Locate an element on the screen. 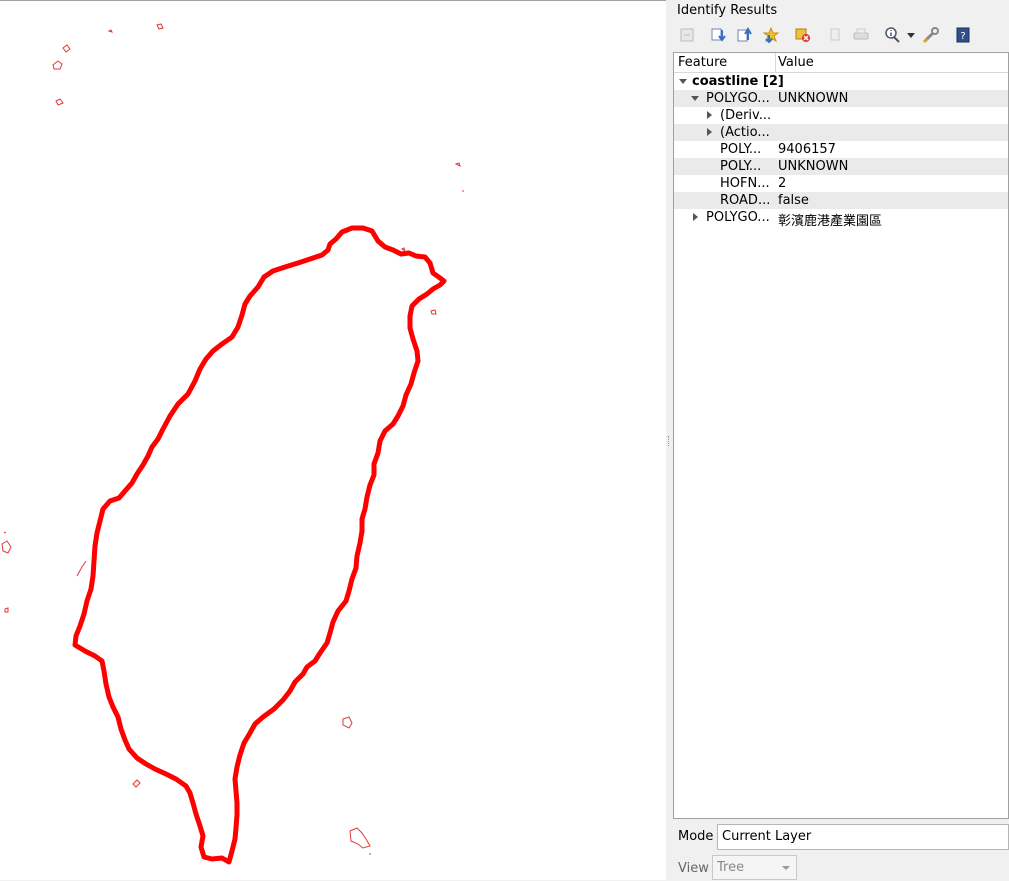  identify-toolbar: ? is located at coordinates (842, 35).